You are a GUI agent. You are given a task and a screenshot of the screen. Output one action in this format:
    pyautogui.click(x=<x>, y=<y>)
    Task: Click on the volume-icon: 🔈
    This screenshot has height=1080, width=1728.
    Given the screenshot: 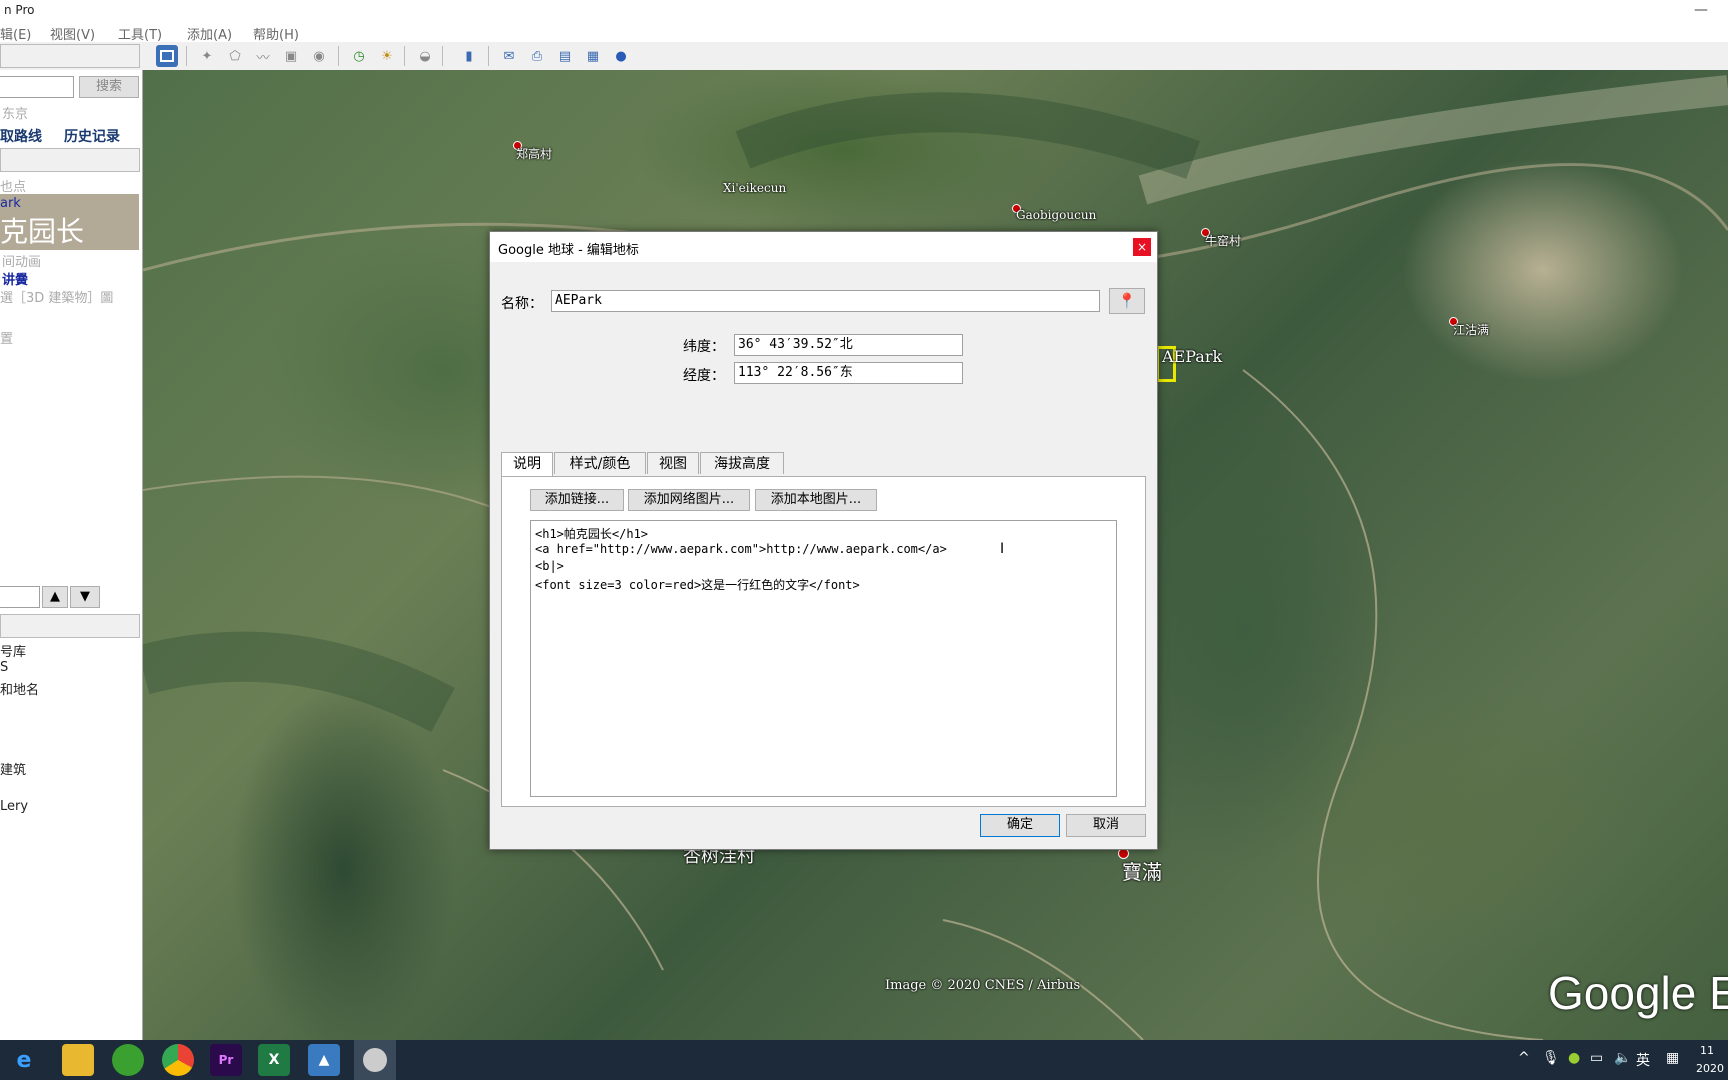 What is the action you would take?
    pyautogui.click(x=1622, y=1058)
    